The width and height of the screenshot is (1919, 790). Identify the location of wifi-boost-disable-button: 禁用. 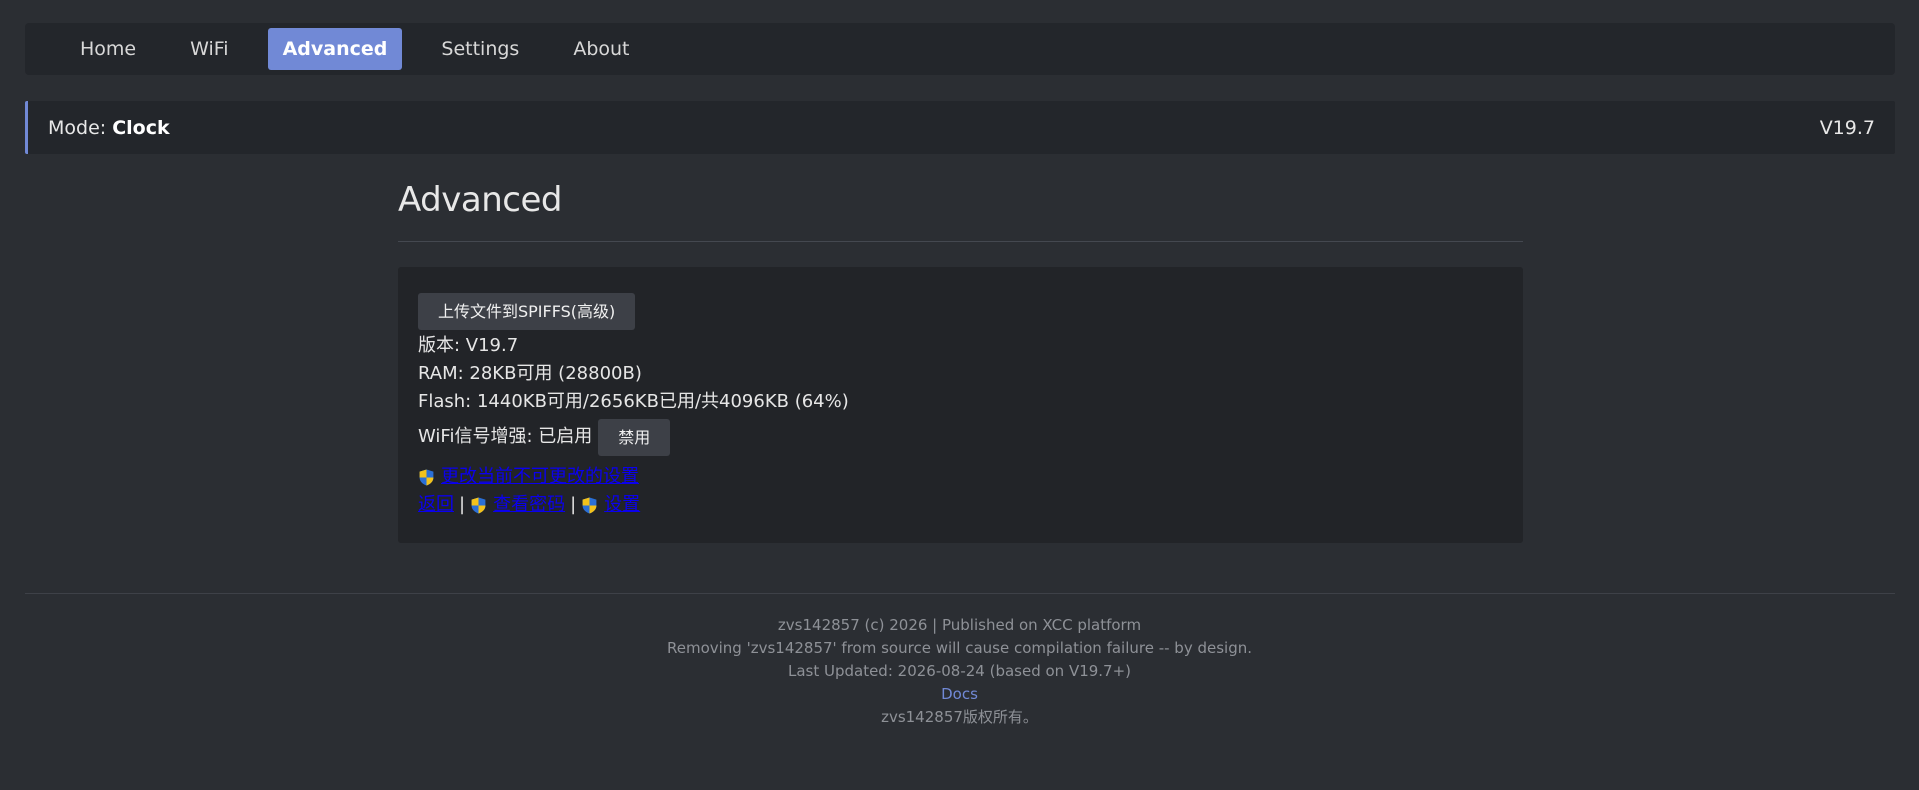
(634, 437).